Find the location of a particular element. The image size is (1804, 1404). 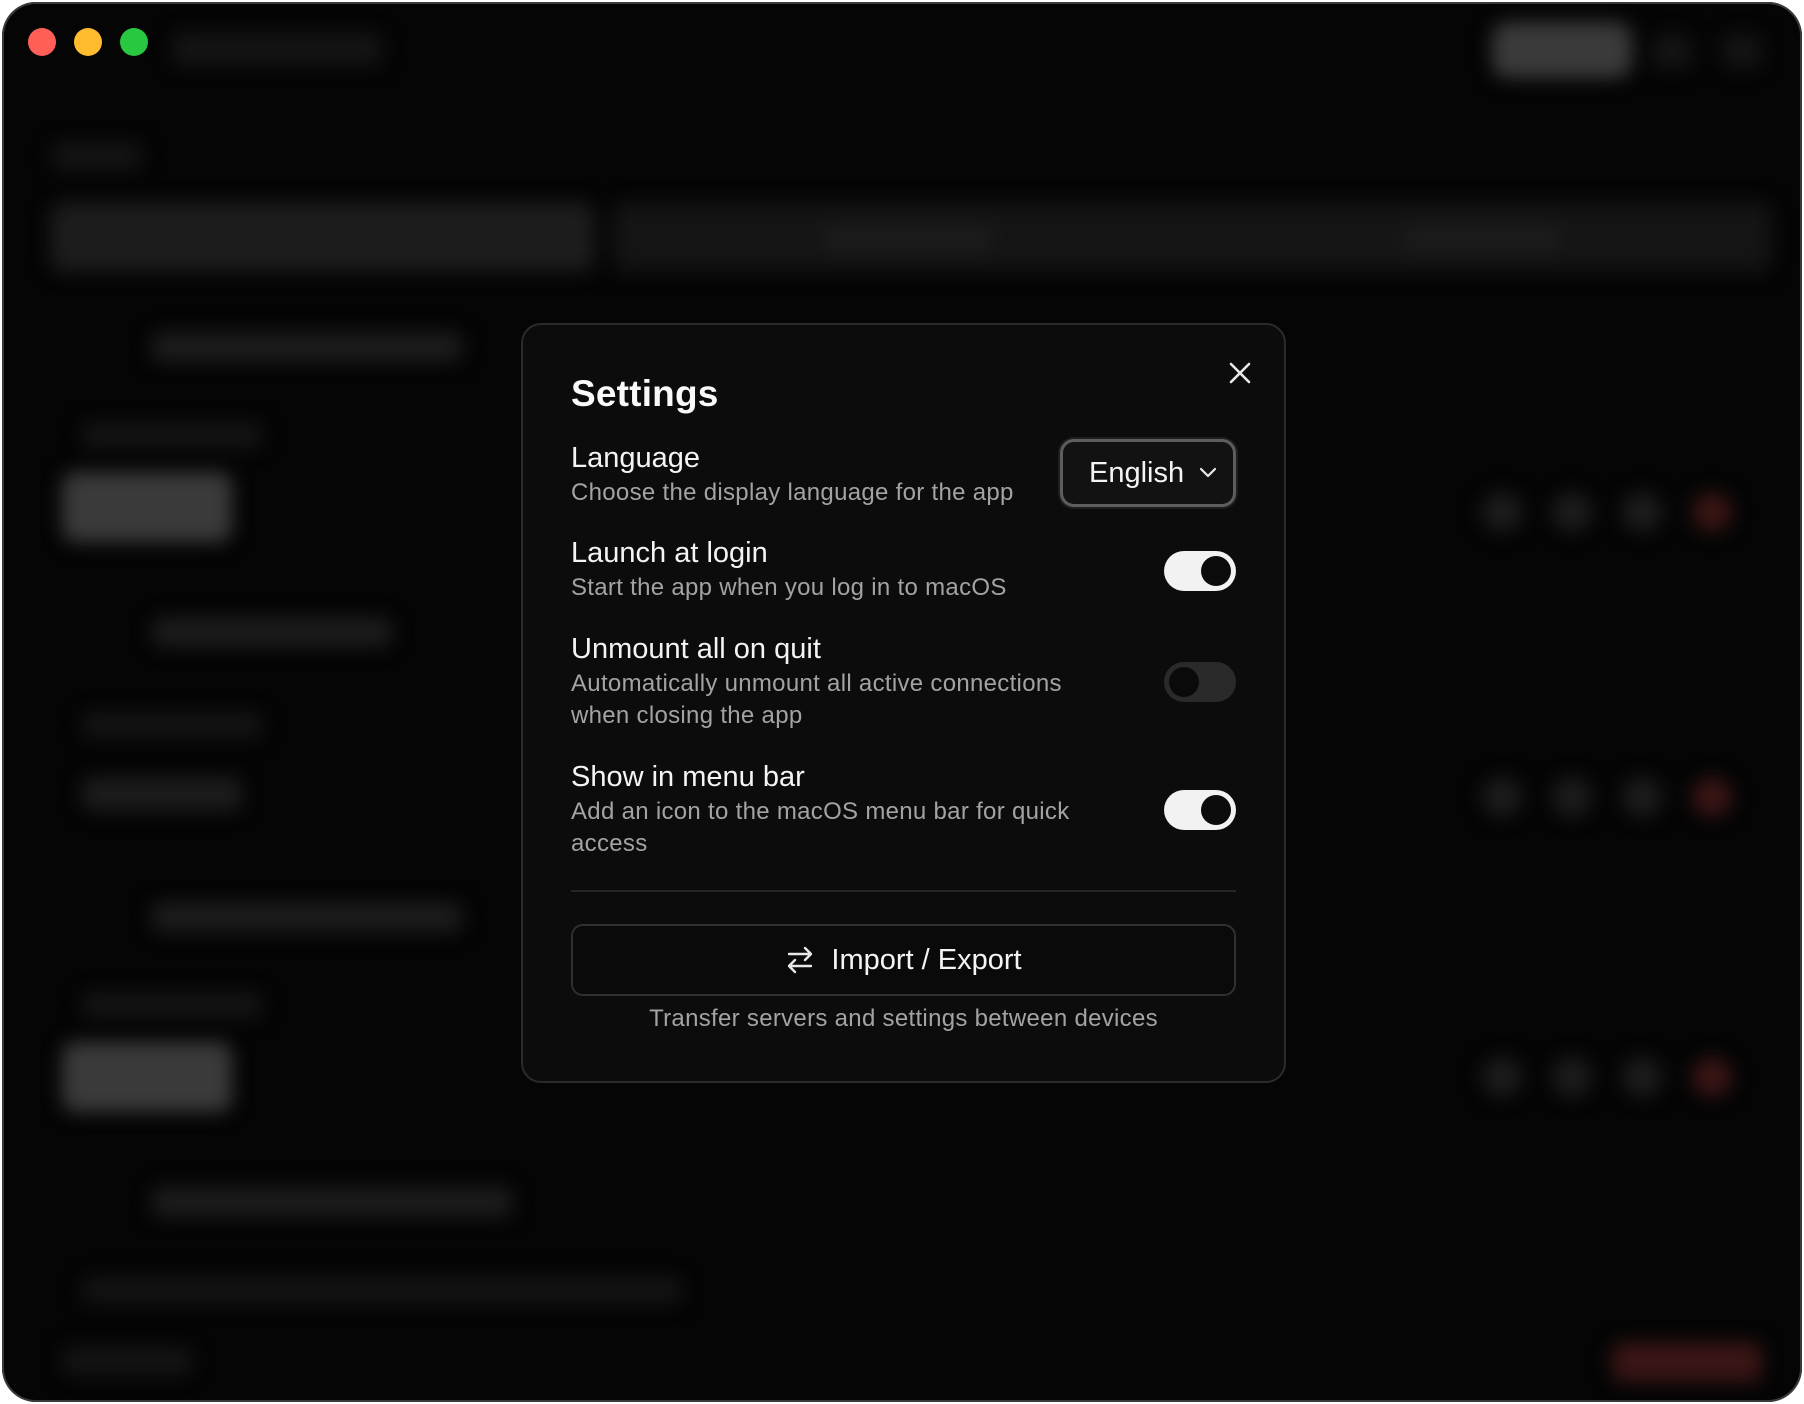

close-icon is located at coordinates (1240, 373).